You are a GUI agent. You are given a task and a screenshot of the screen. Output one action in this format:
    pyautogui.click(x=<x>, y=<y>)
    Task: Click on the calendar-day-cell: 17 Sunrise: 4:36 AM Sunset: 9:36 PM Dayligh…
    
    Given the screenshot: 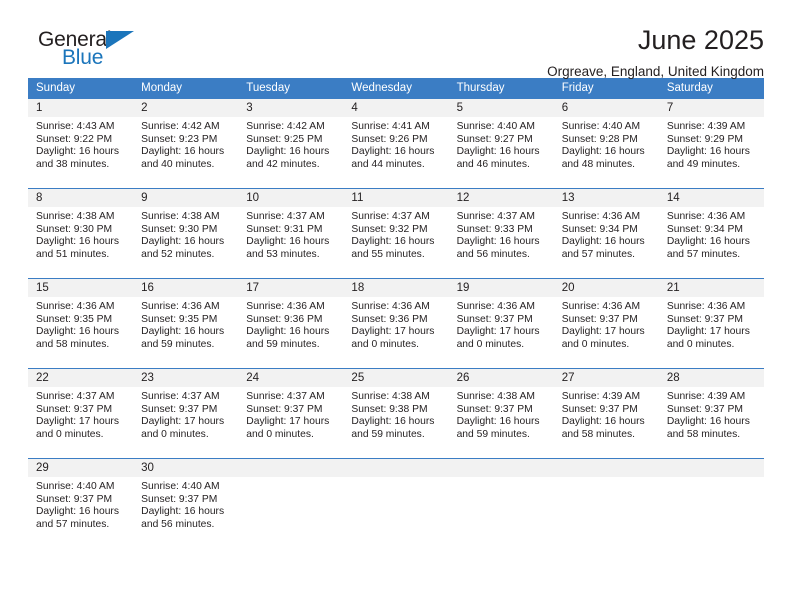 What is the action you would take?
    pyautogui.click(x=291, y=323)
    